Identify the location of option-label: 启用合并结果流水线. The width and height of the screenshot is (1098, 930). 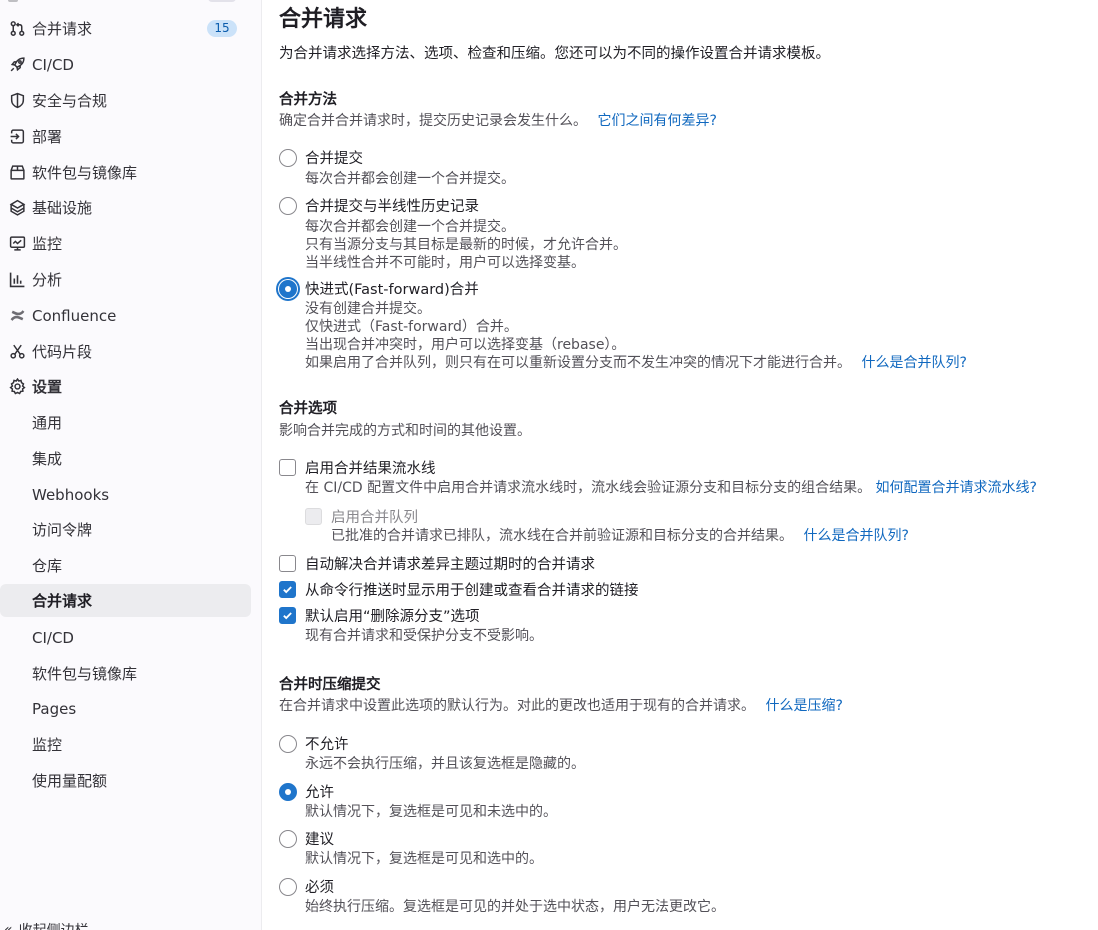
(370, 469).